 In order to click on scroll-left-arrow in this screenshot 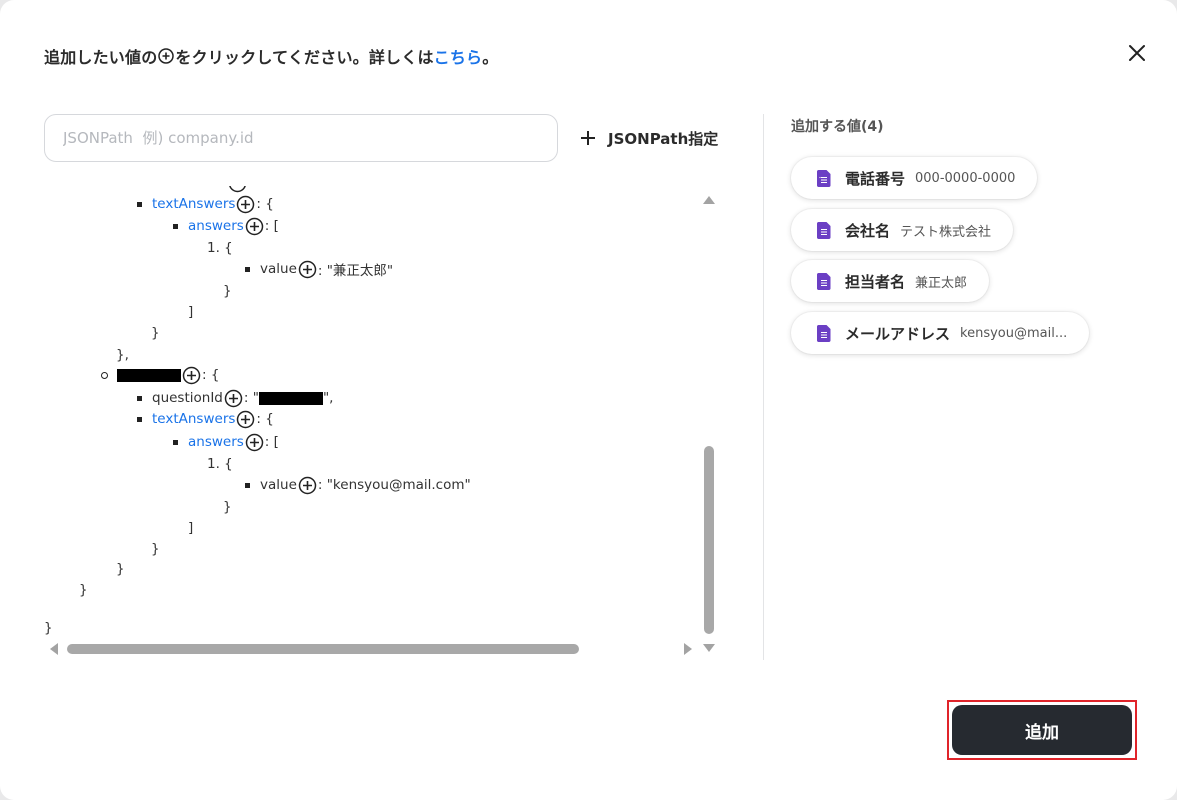, I will do `click(54, 649)`.